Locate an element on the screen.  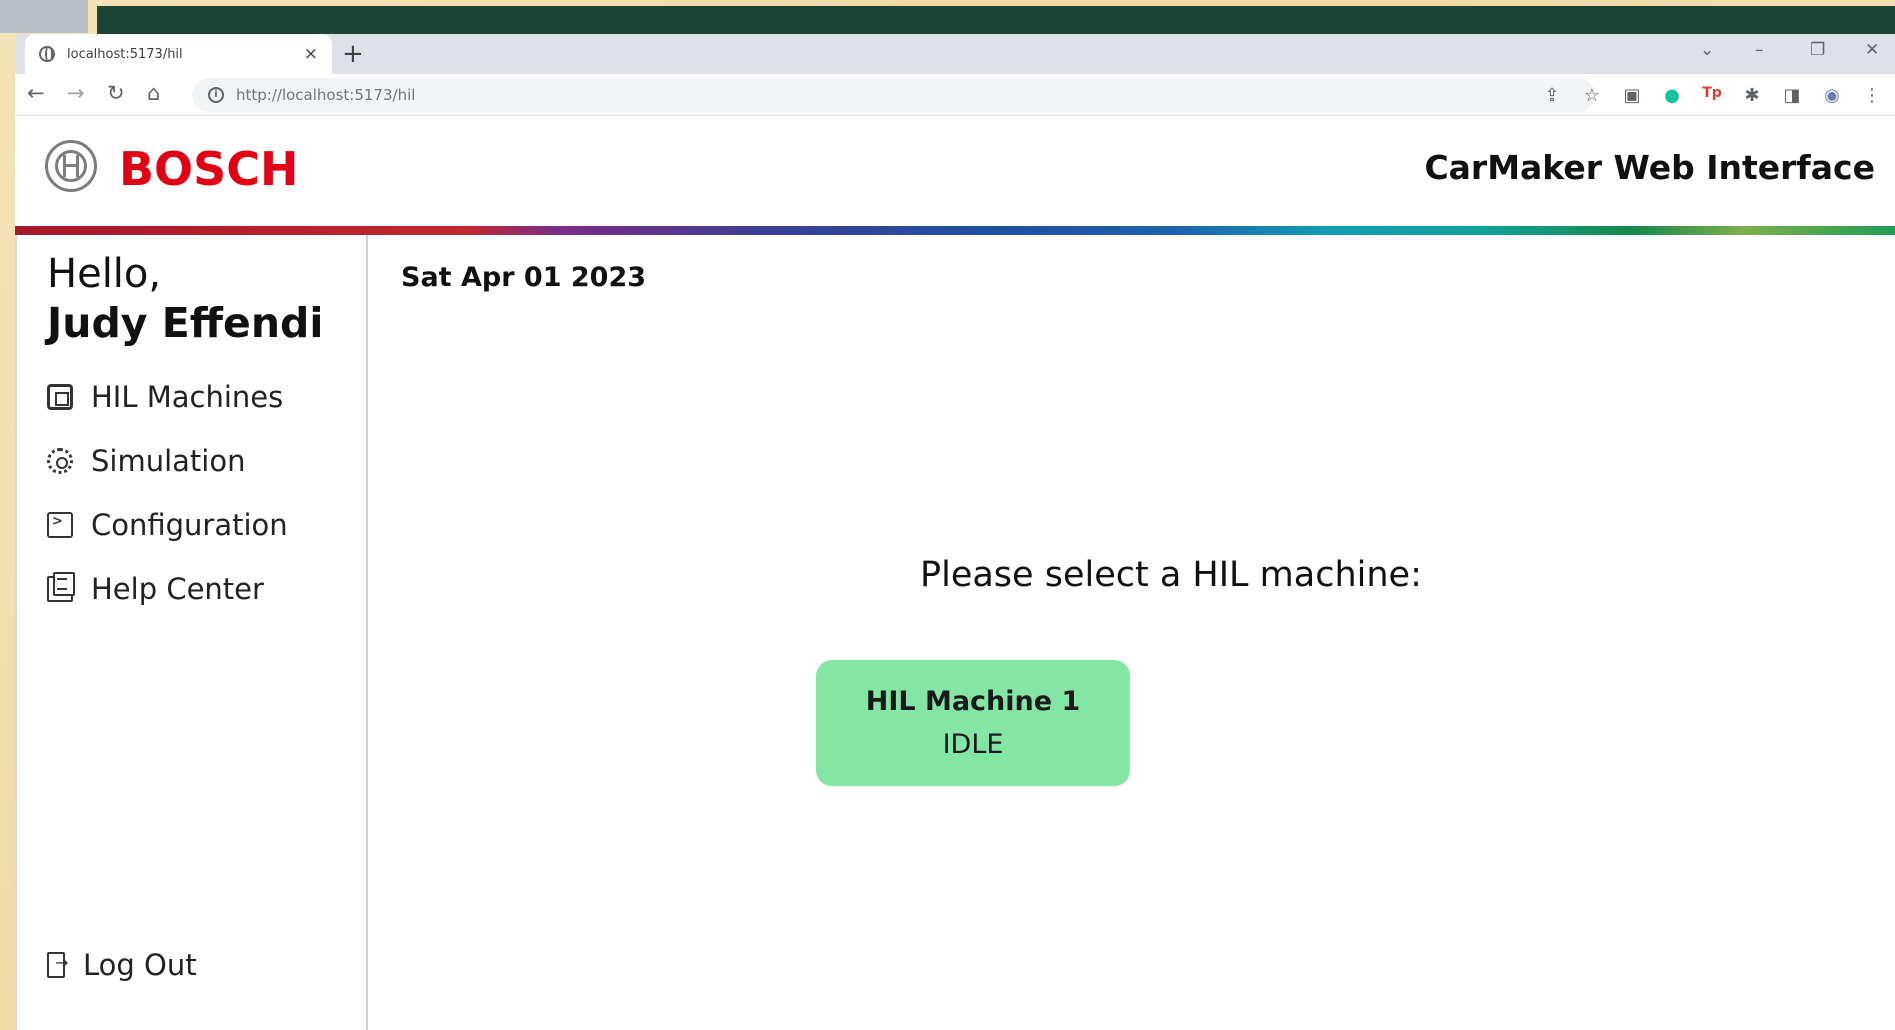
menu-icon: ⋮ is located at coordinates (1872, 95).